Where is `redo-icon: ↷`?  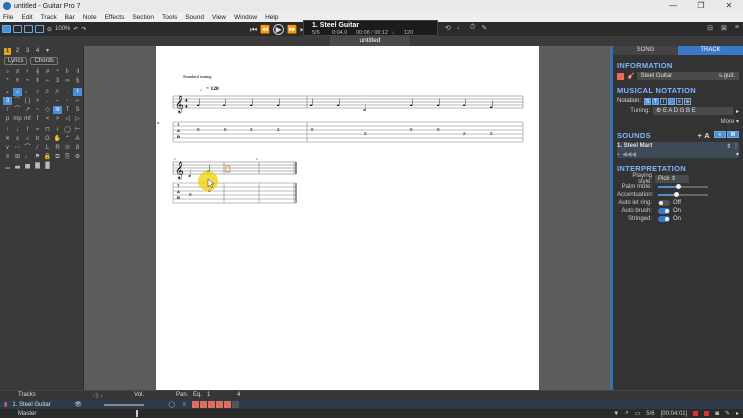
redo-icon: ↷ is located at coordinates (83, 29).